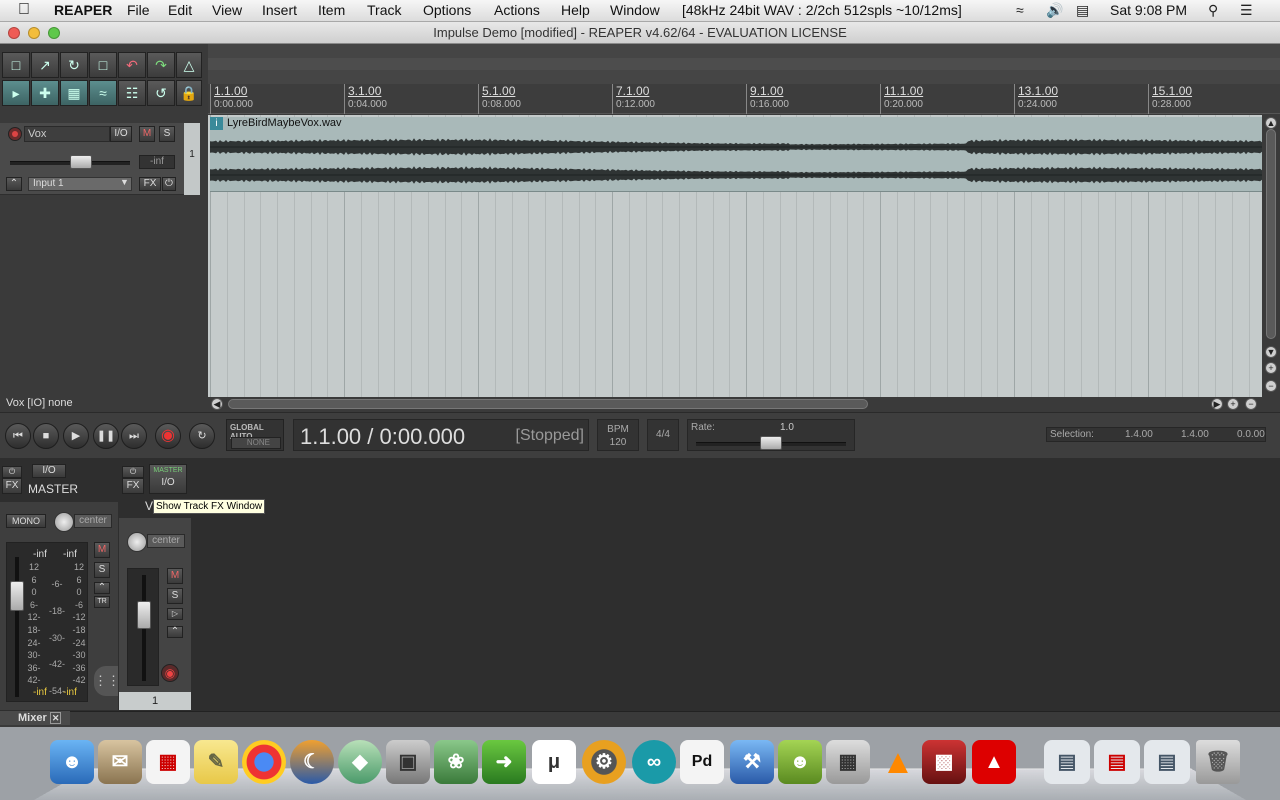 Image resolution: width=1280 pixels, height=800 pixels. Describe the element at coordinates (168, 762) in the screenshot. I see `calendar-icon: ▦` at that location.